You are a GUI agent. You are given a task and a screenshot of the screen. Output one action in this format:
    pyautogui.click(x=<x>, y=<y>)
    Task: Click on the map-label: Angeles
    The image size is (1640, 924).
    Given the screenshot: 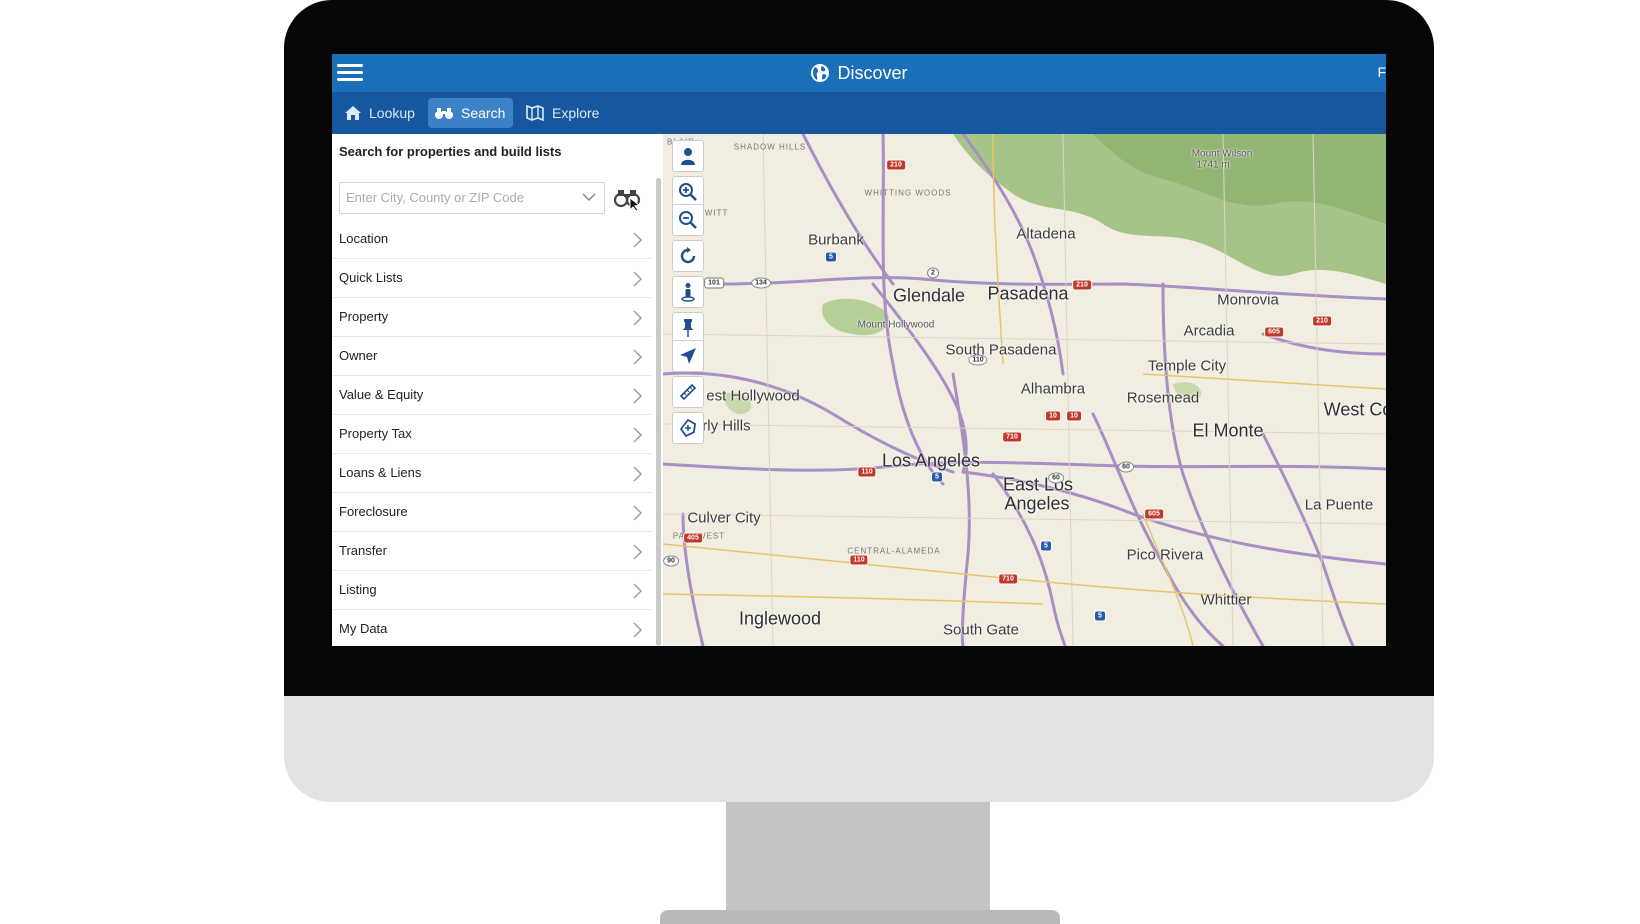 What is the action you would take?
    pyautogui.click(x=1037, y=503)
    